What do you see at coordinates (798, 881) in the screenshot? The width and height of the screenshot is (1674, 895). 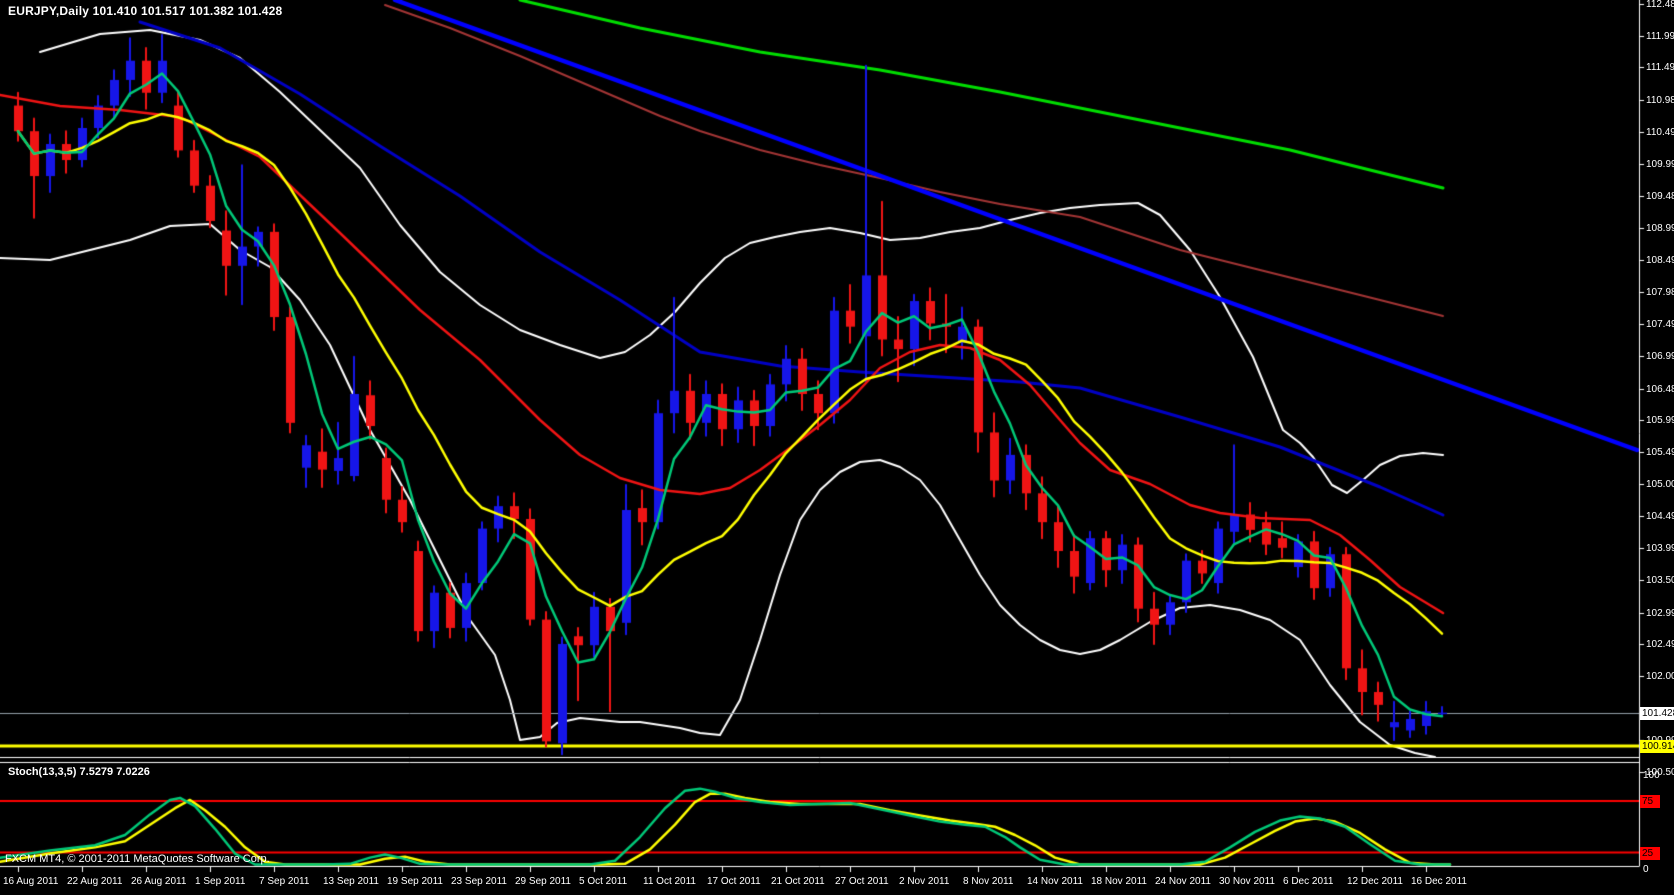 I see `axis-tick-label: 21 Oct 2011` at bounding box center [798, 881].